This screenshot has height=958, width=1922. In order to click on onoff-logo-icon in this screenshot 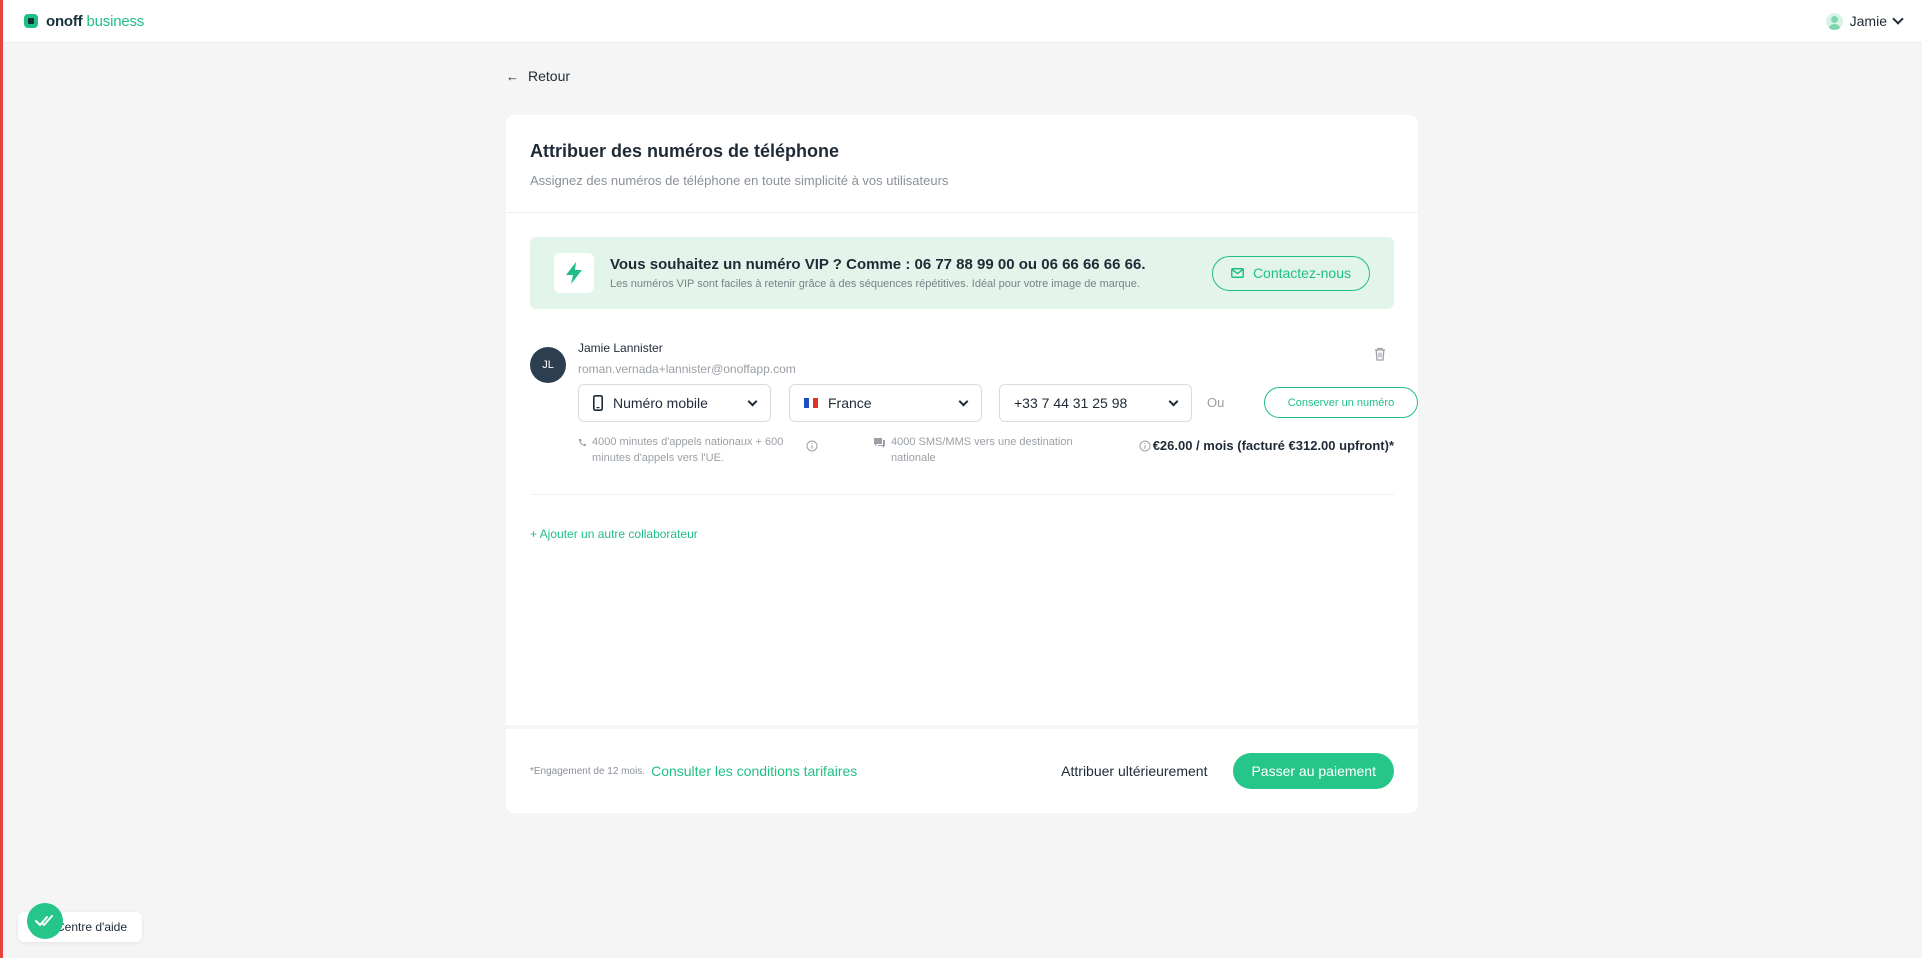, I will do `click(31, 21)`.